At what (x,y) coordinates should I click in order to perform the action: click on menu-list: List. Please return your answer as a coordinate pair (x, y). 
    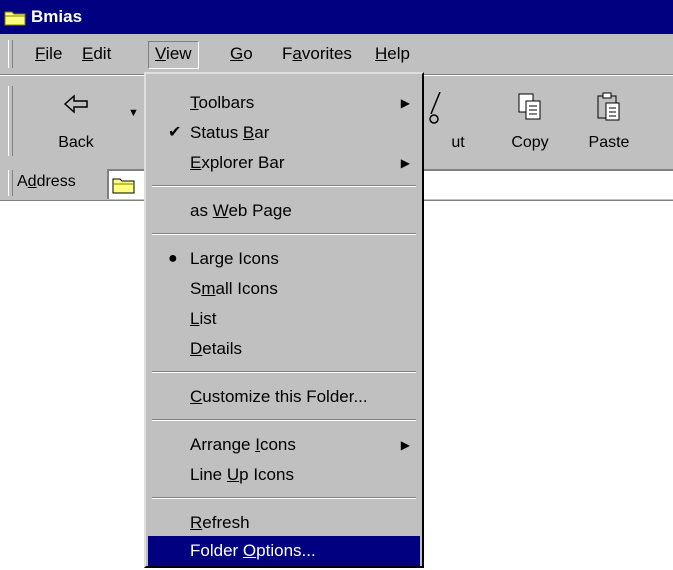
    Looking at the image, I should click on (284, 319).